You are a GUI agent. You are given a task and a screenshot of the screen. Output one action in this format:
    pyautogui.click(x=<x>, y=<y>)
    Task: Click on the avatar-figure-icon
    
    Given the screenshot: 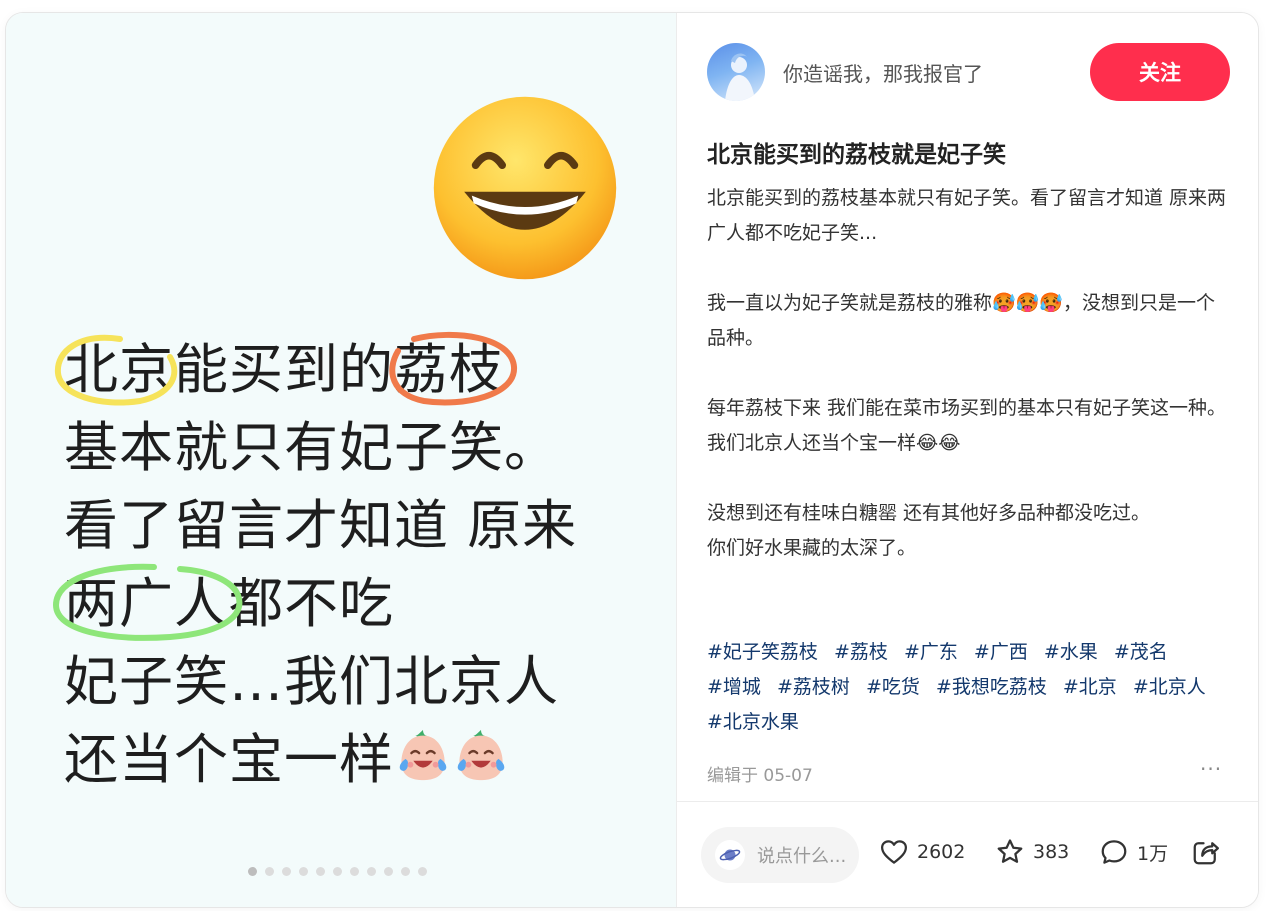 What is the action you would take?
    pyautogui.click(x=740, y=77)
    